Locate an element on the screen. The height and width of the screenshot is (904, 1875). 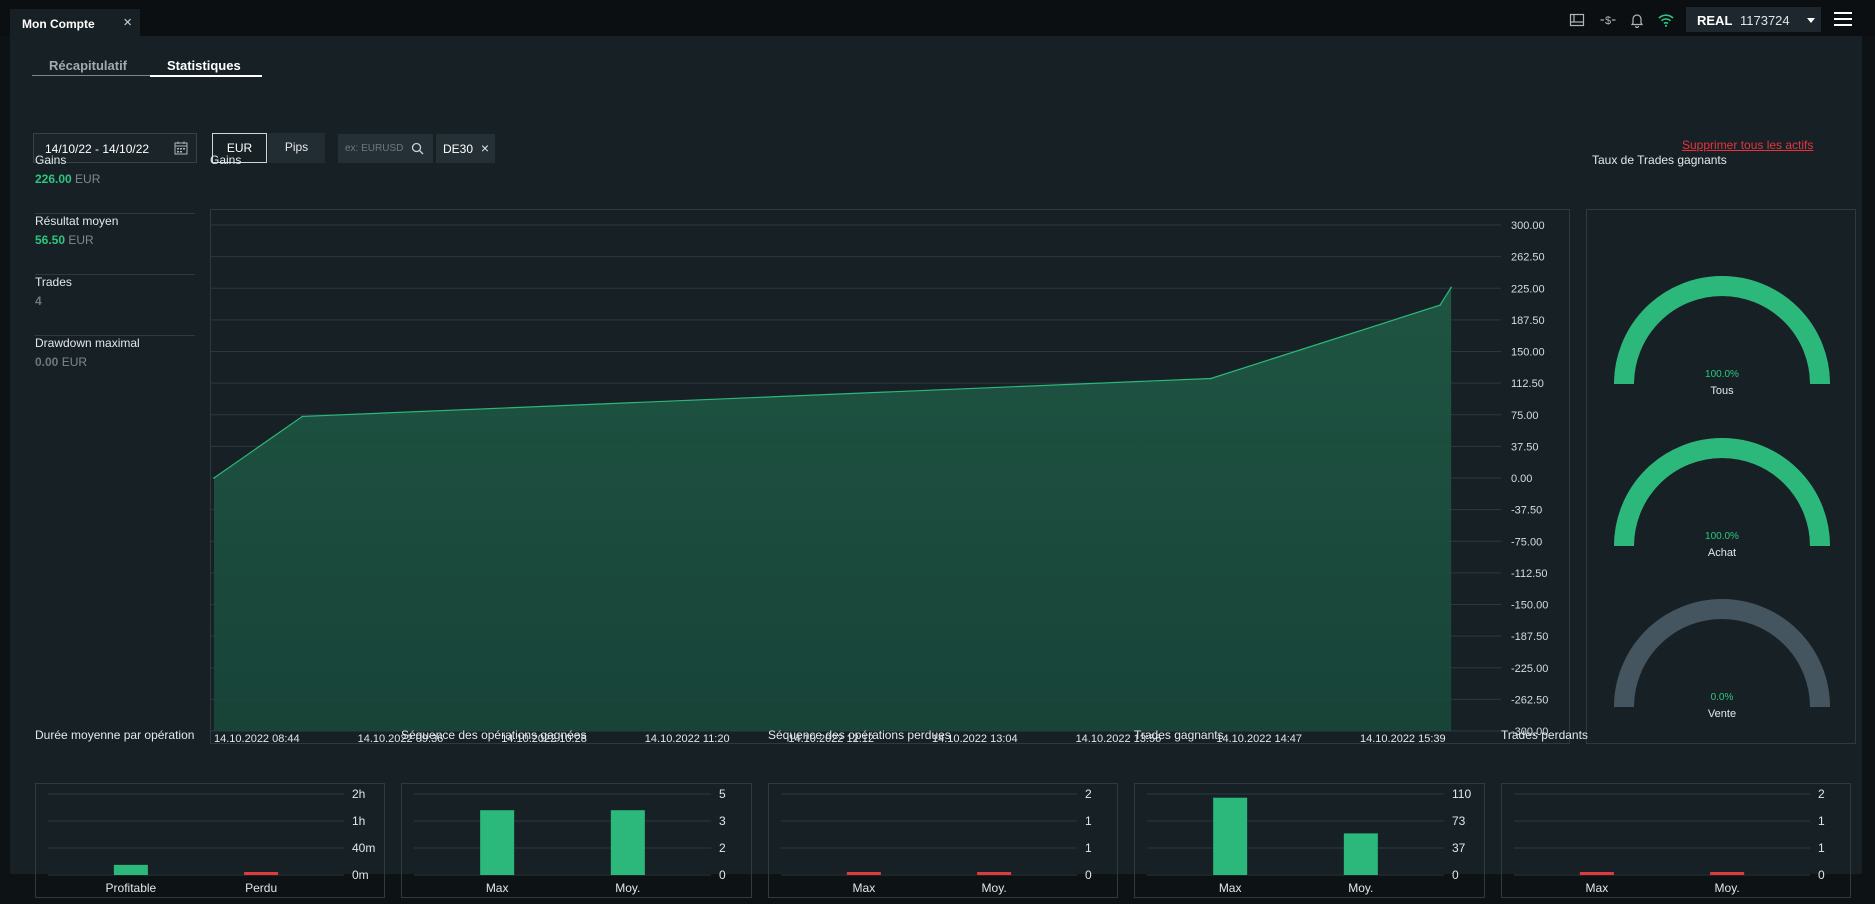
hamburger-menu-icon is located at coordinates (1843, 19).